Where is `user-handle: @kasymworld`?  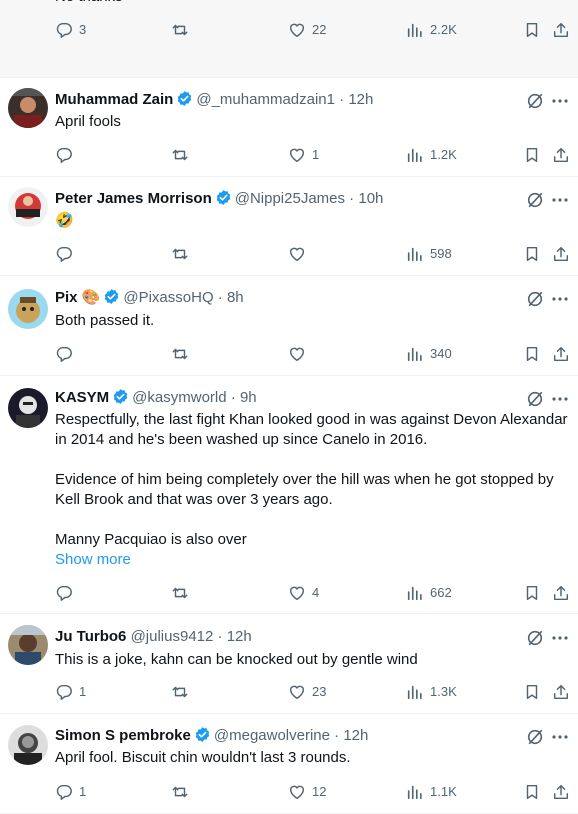 user-handle: @kasymworld is located at coordinates (179, 397).